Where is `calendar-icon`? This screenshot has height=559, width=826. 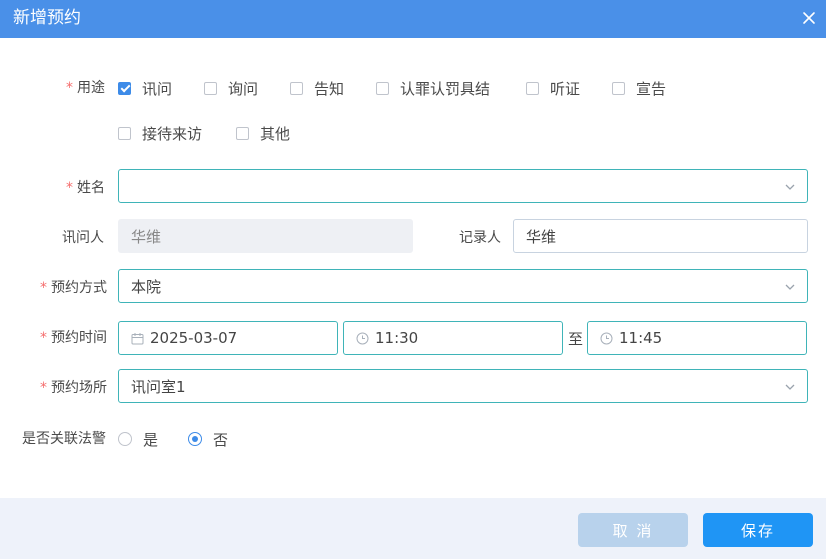
calendar-icon is located at coordinates (137, 338).